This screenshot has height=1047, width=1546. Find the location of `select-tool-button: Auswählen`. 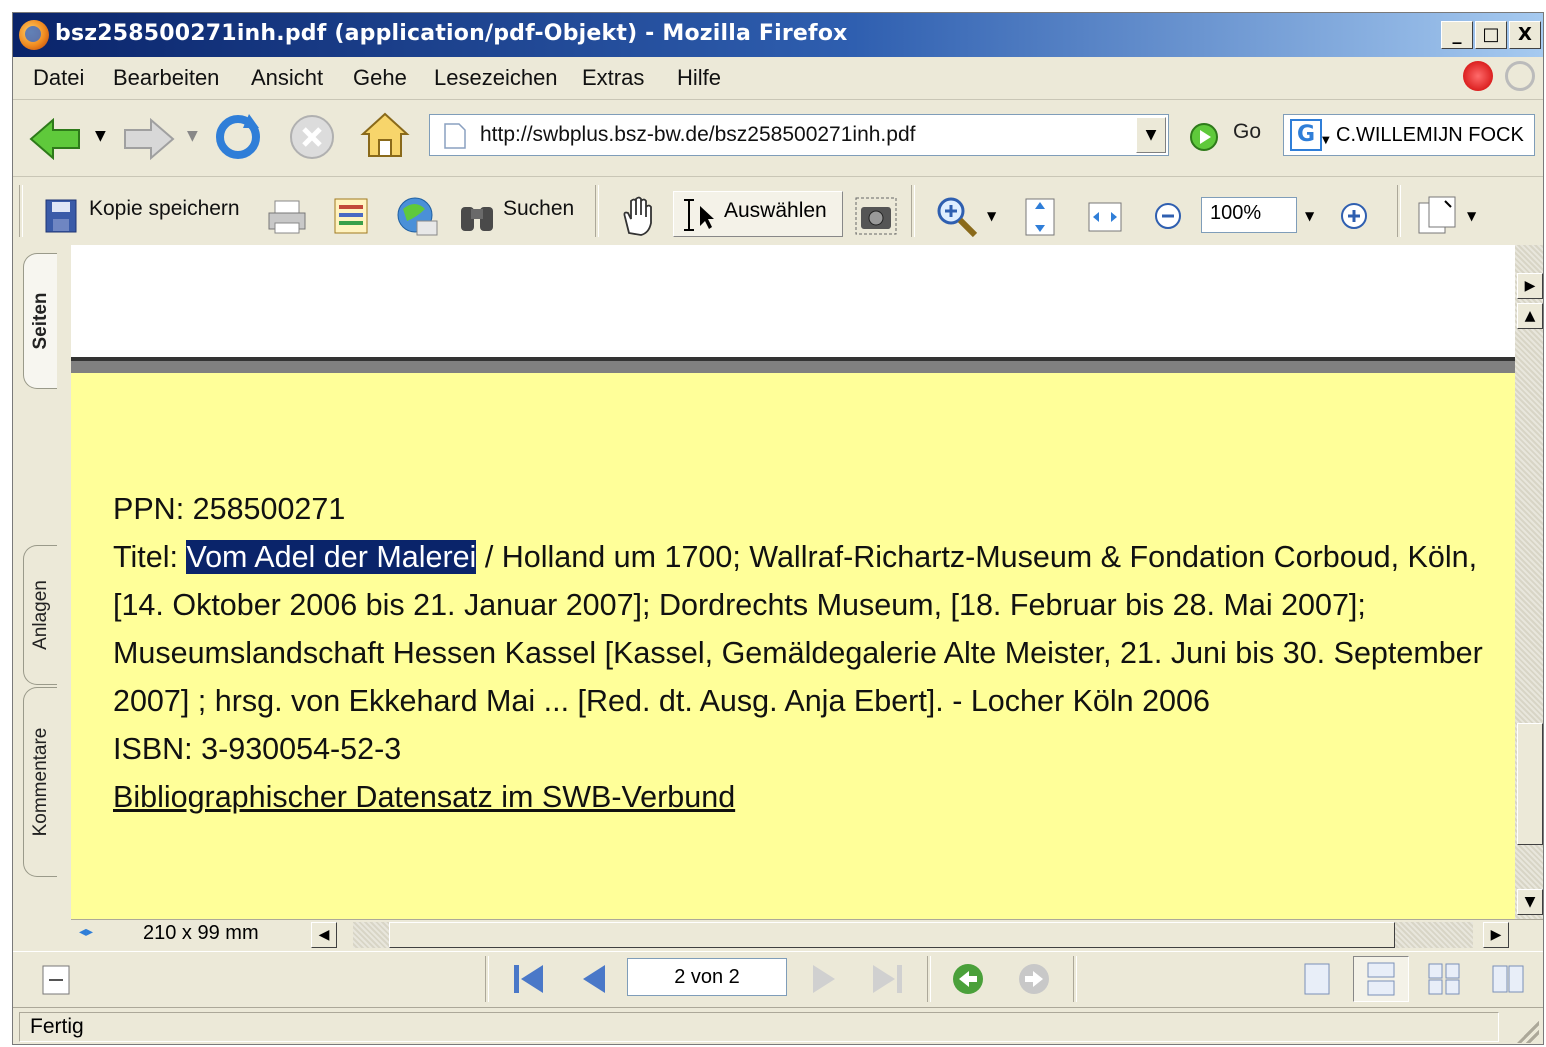

select-tool-button: Auswählen is located at coordinates (758, 214).